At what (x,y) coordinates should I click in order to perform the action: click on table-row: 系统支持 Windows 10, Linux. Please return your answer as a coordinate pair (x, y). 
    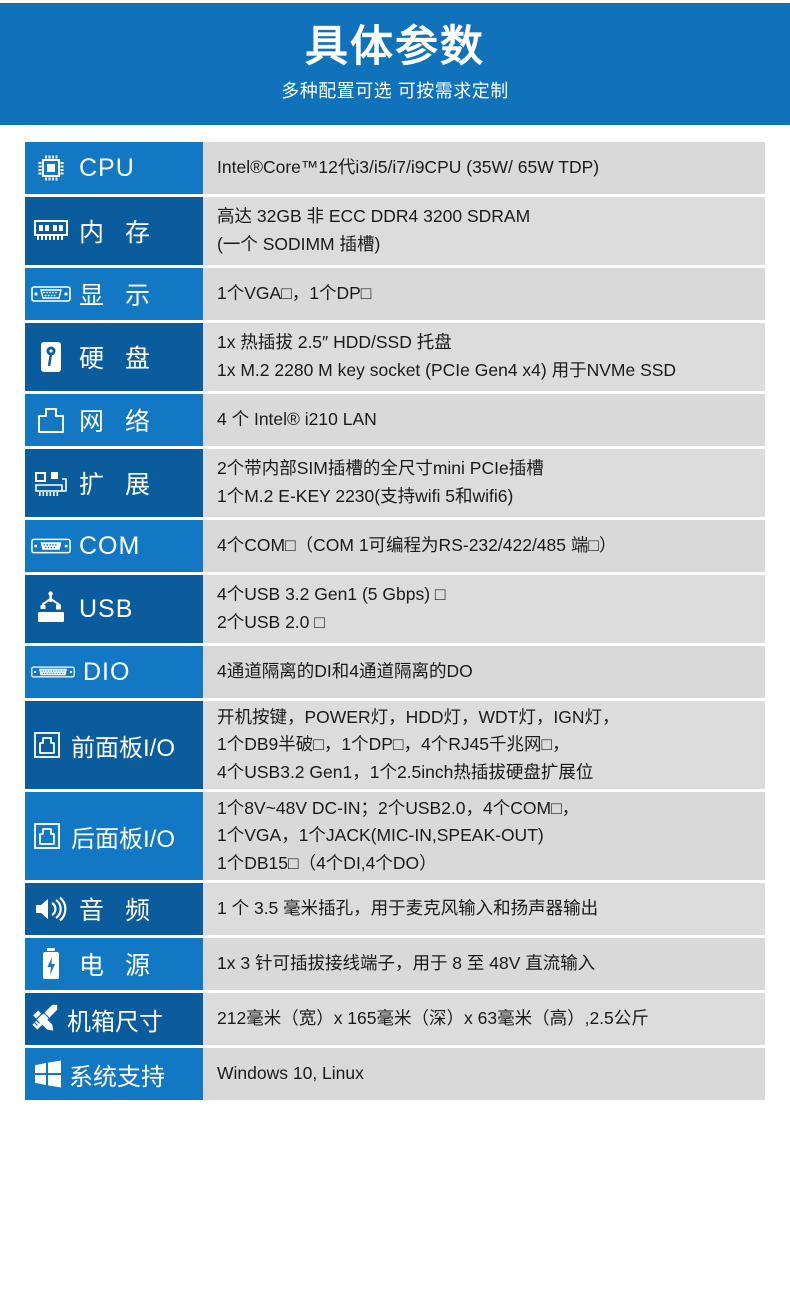
    Looking at the image, I should click on (395, 1074).